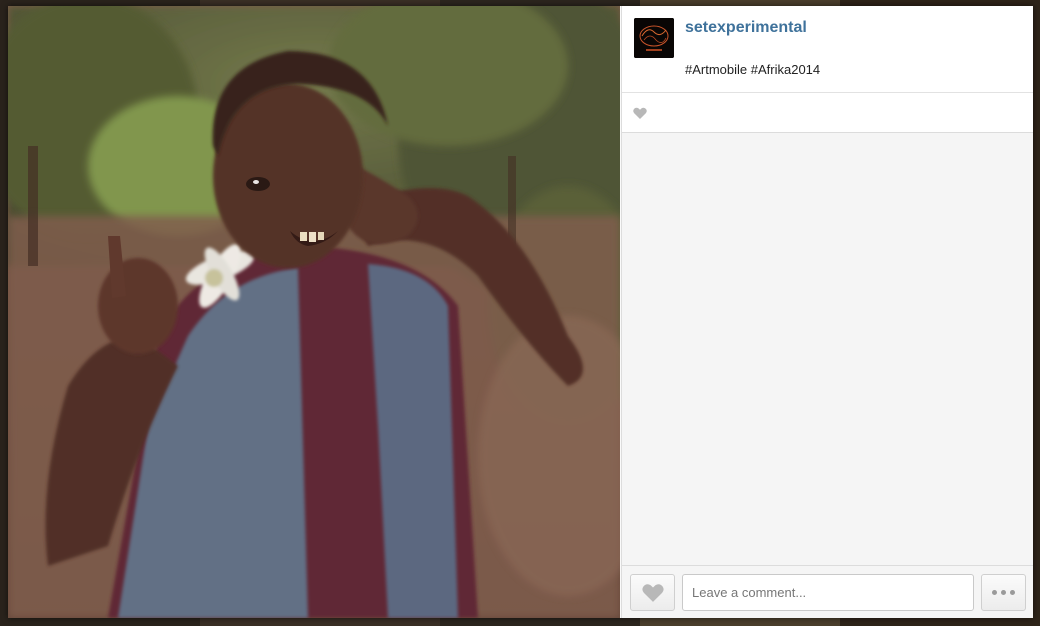  I want to click on comment-bar, so click(827, 591).